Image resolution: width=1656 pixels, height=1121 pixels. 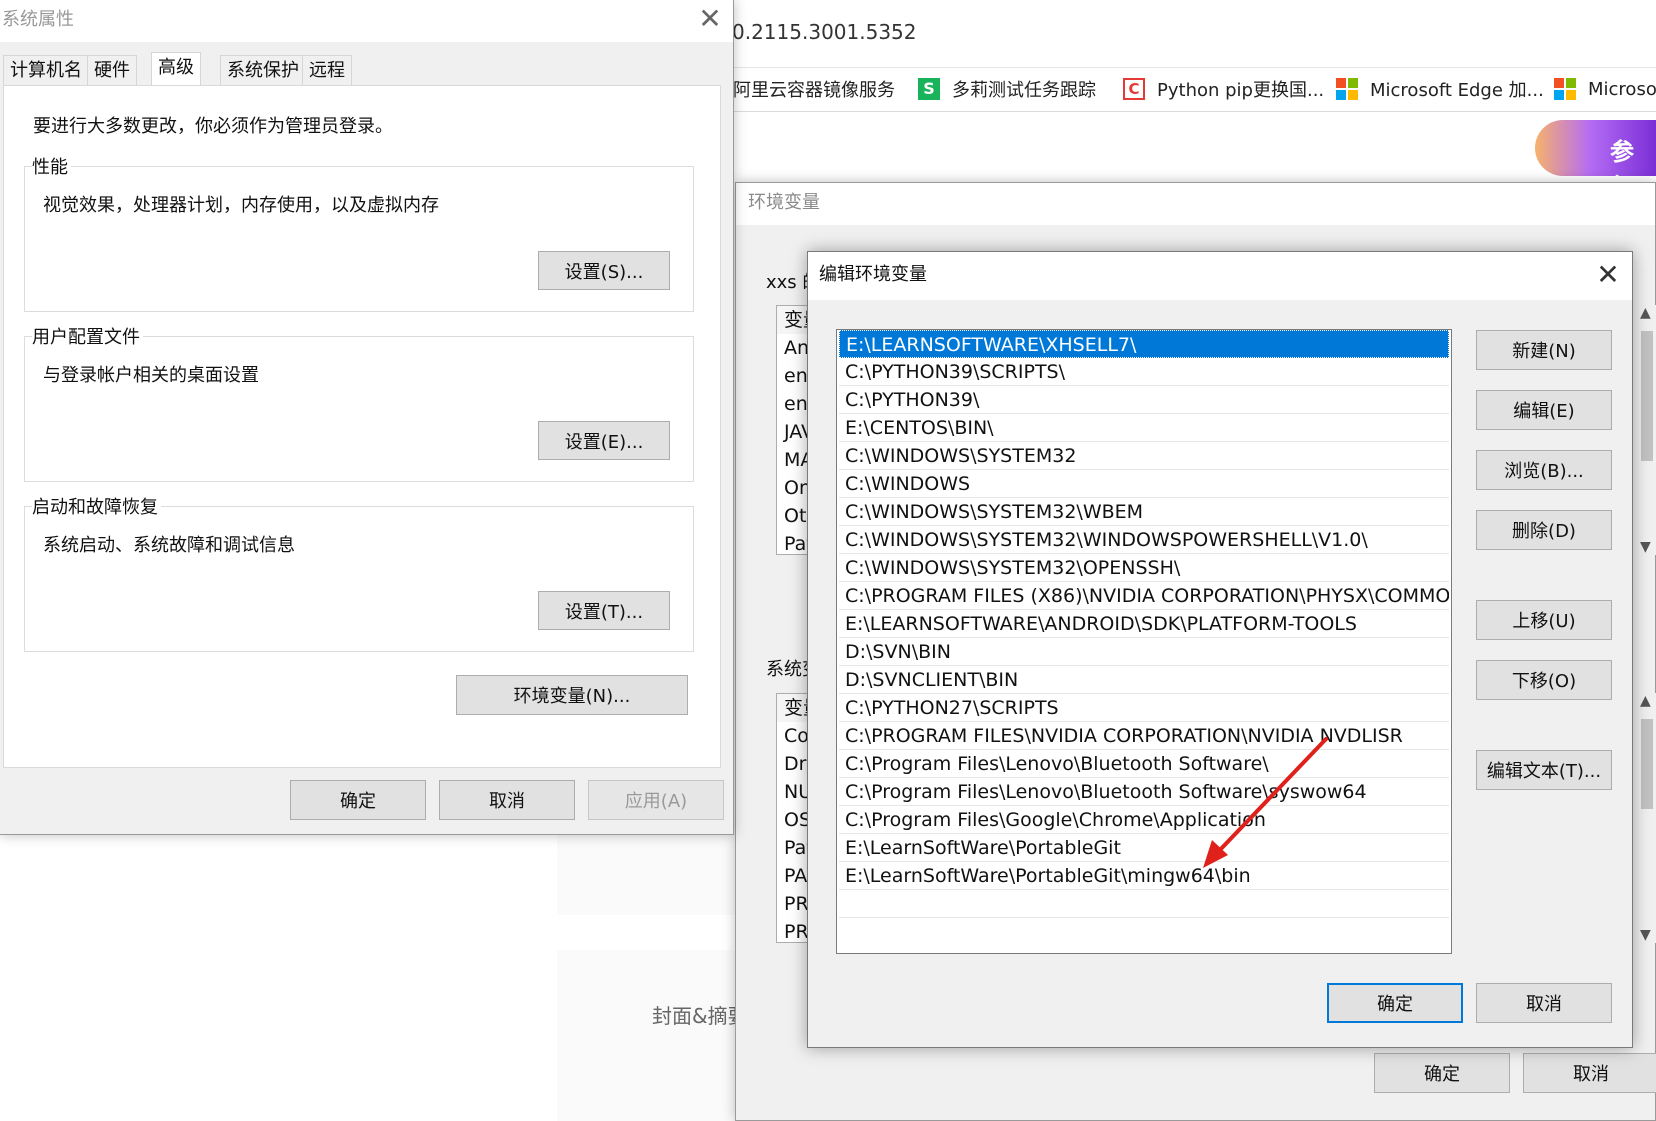 I want to click on user-profiles-group, so click(x=359, y=409).